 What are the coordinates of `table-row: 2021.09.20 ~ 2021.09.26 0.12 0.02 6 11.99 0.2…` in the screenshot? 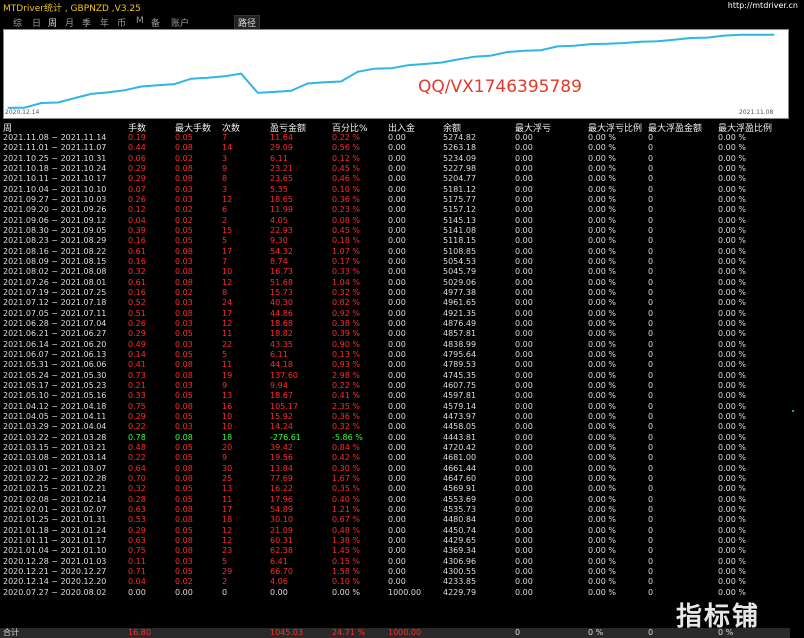 It's located at (395, 210).